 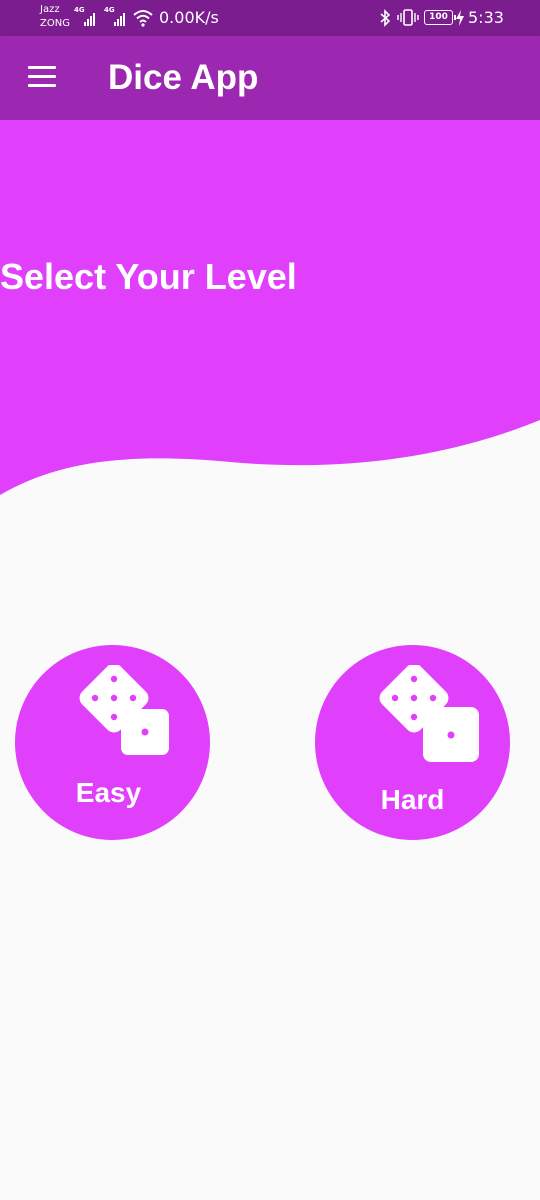 I want to click on carrier-labels: Jazz ZONG, so click(x=55, y=17).